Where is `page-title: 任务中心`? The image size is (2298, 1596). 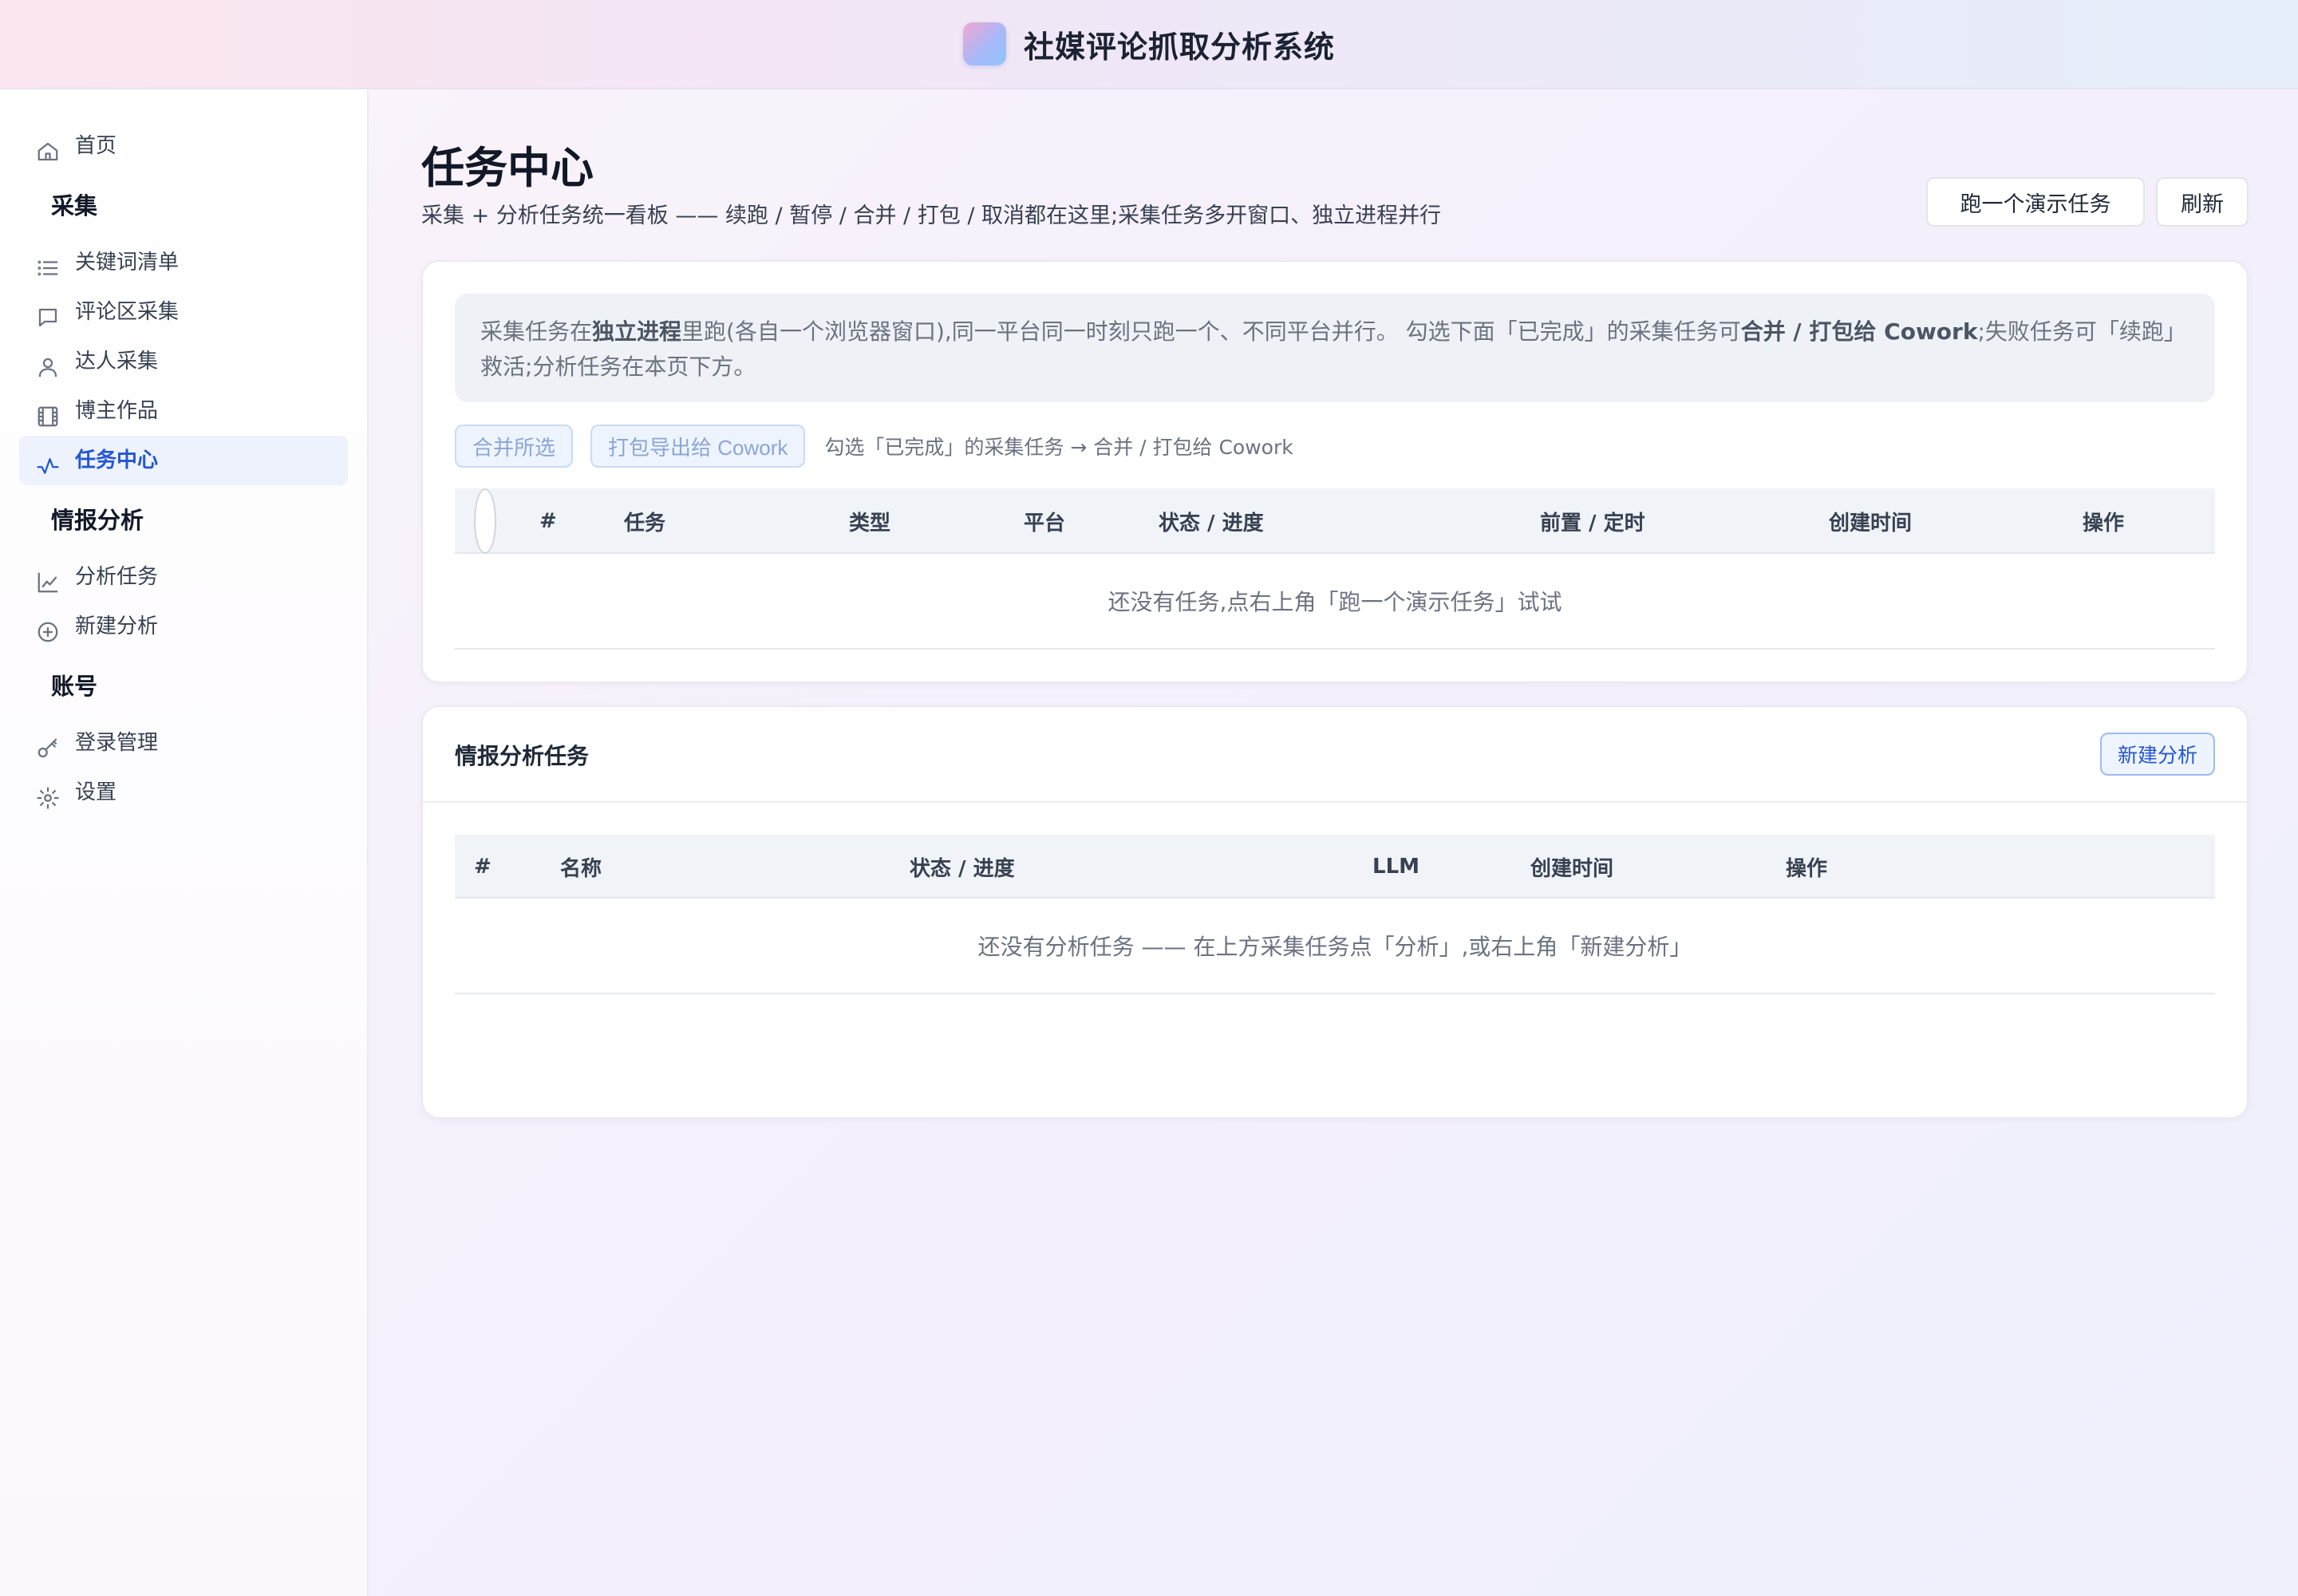
page-title: 任务中心 is located at coordinates (508, 168).